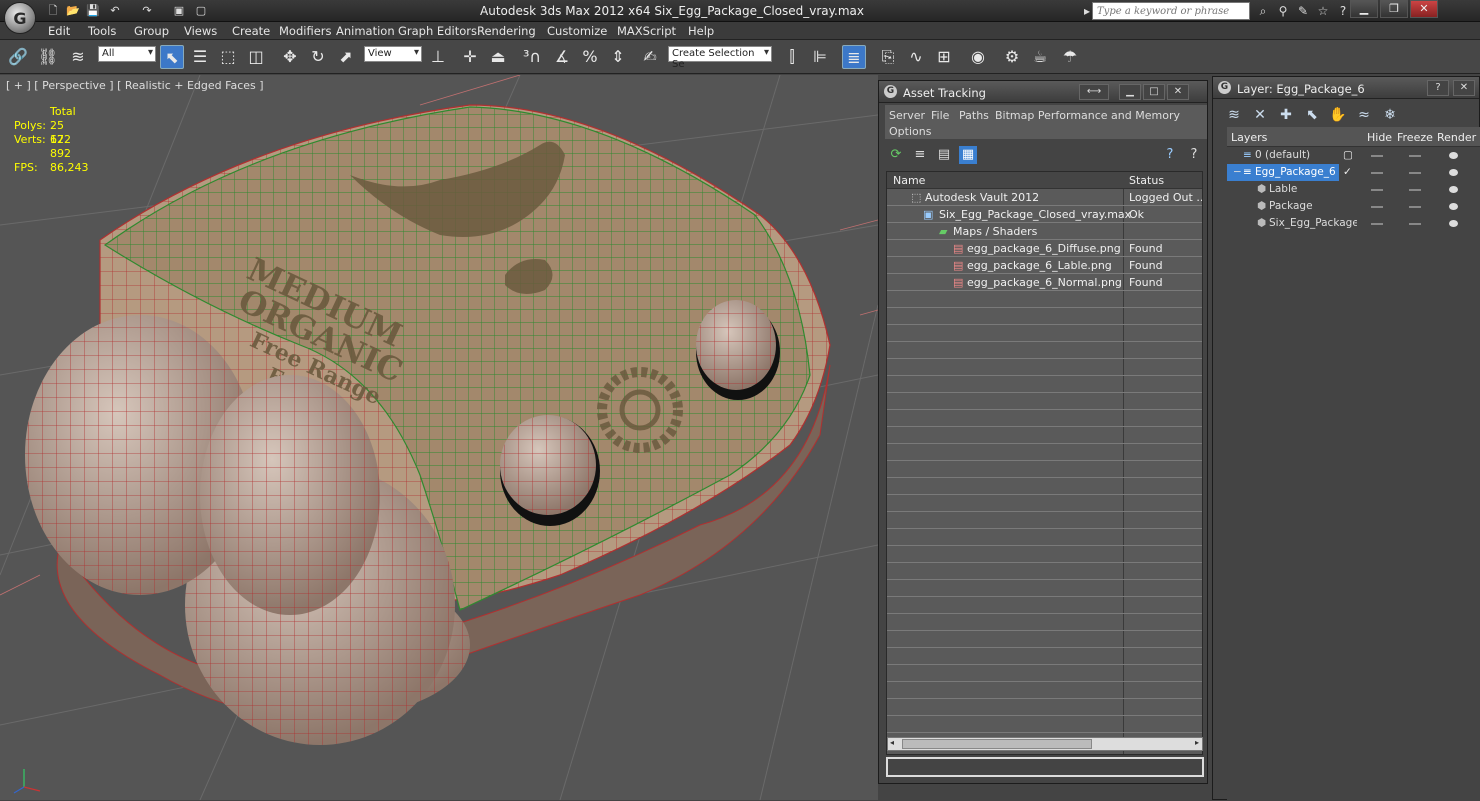 The image size is (1480, 801). I want to click on rendered-frame-window-icon: ☕, so click(1040, 57).